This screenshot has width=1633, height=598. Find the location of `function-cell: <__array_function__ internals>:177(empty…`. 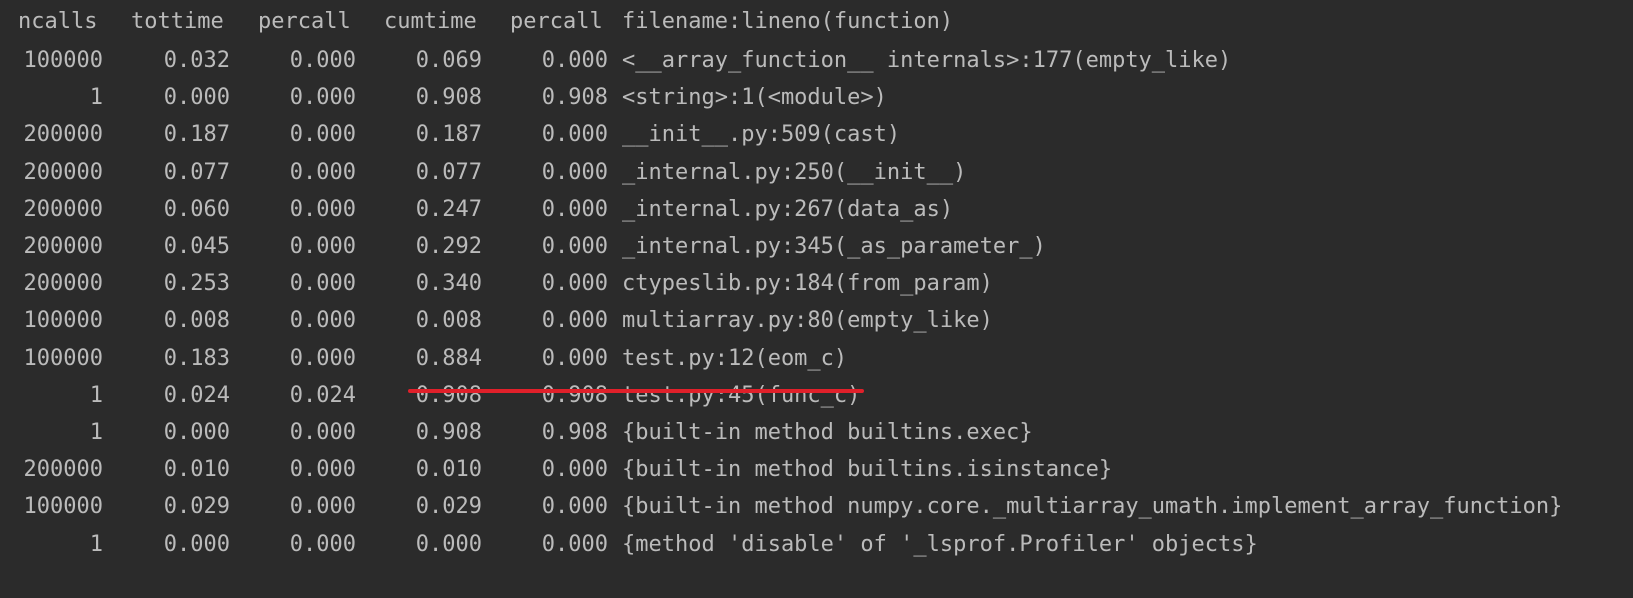

function-cell: <__array_function__ internals>:177(empty… is located at coordinates (927, 60).